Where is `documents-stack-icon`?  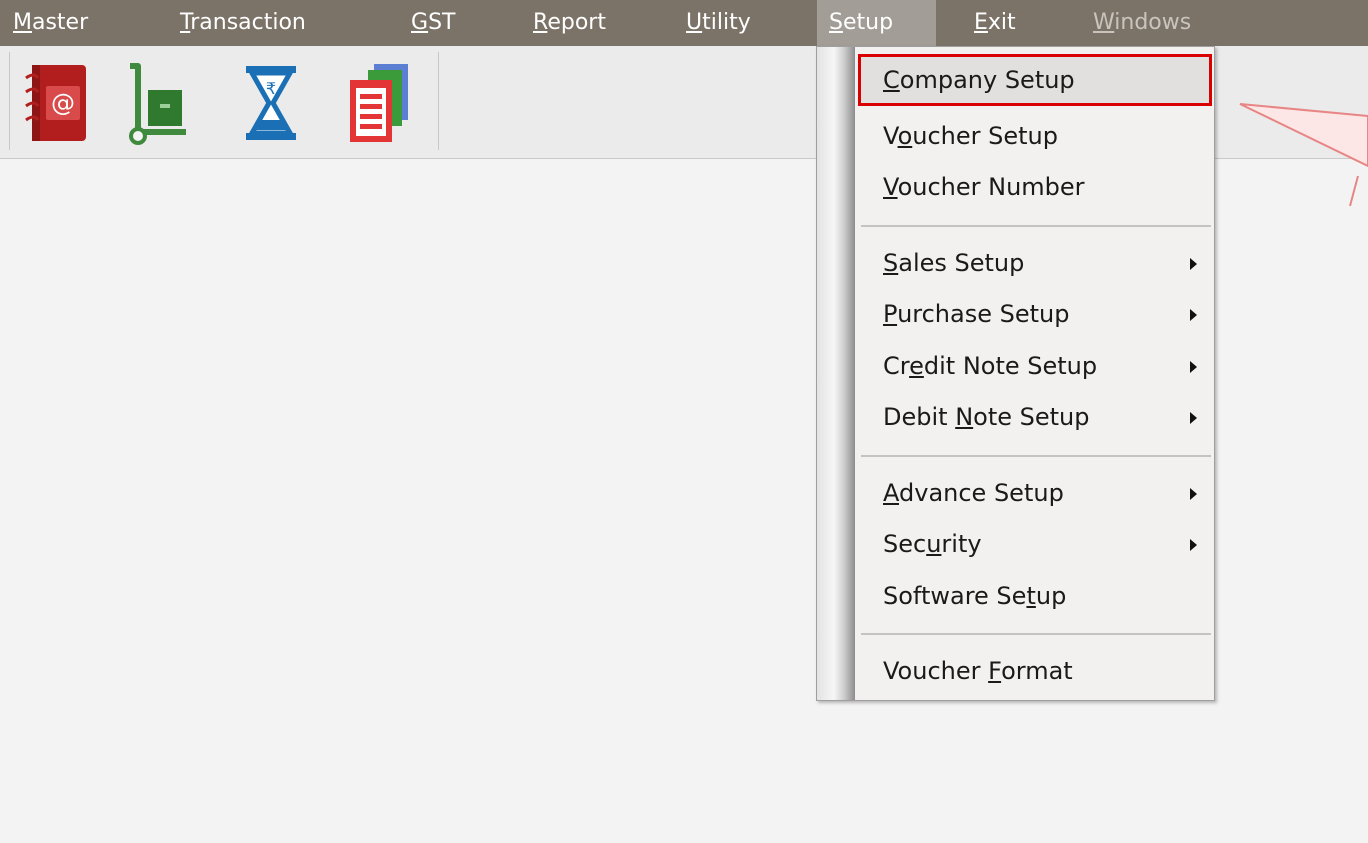
documents-stack-icon is located at coordinates (378, 103).